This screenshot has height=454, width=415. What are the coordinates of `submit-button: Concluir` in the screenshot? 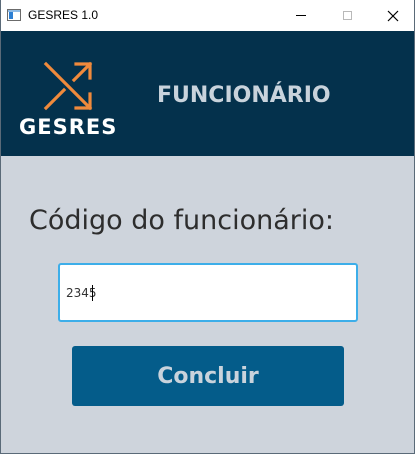 It's located at (208, 376).